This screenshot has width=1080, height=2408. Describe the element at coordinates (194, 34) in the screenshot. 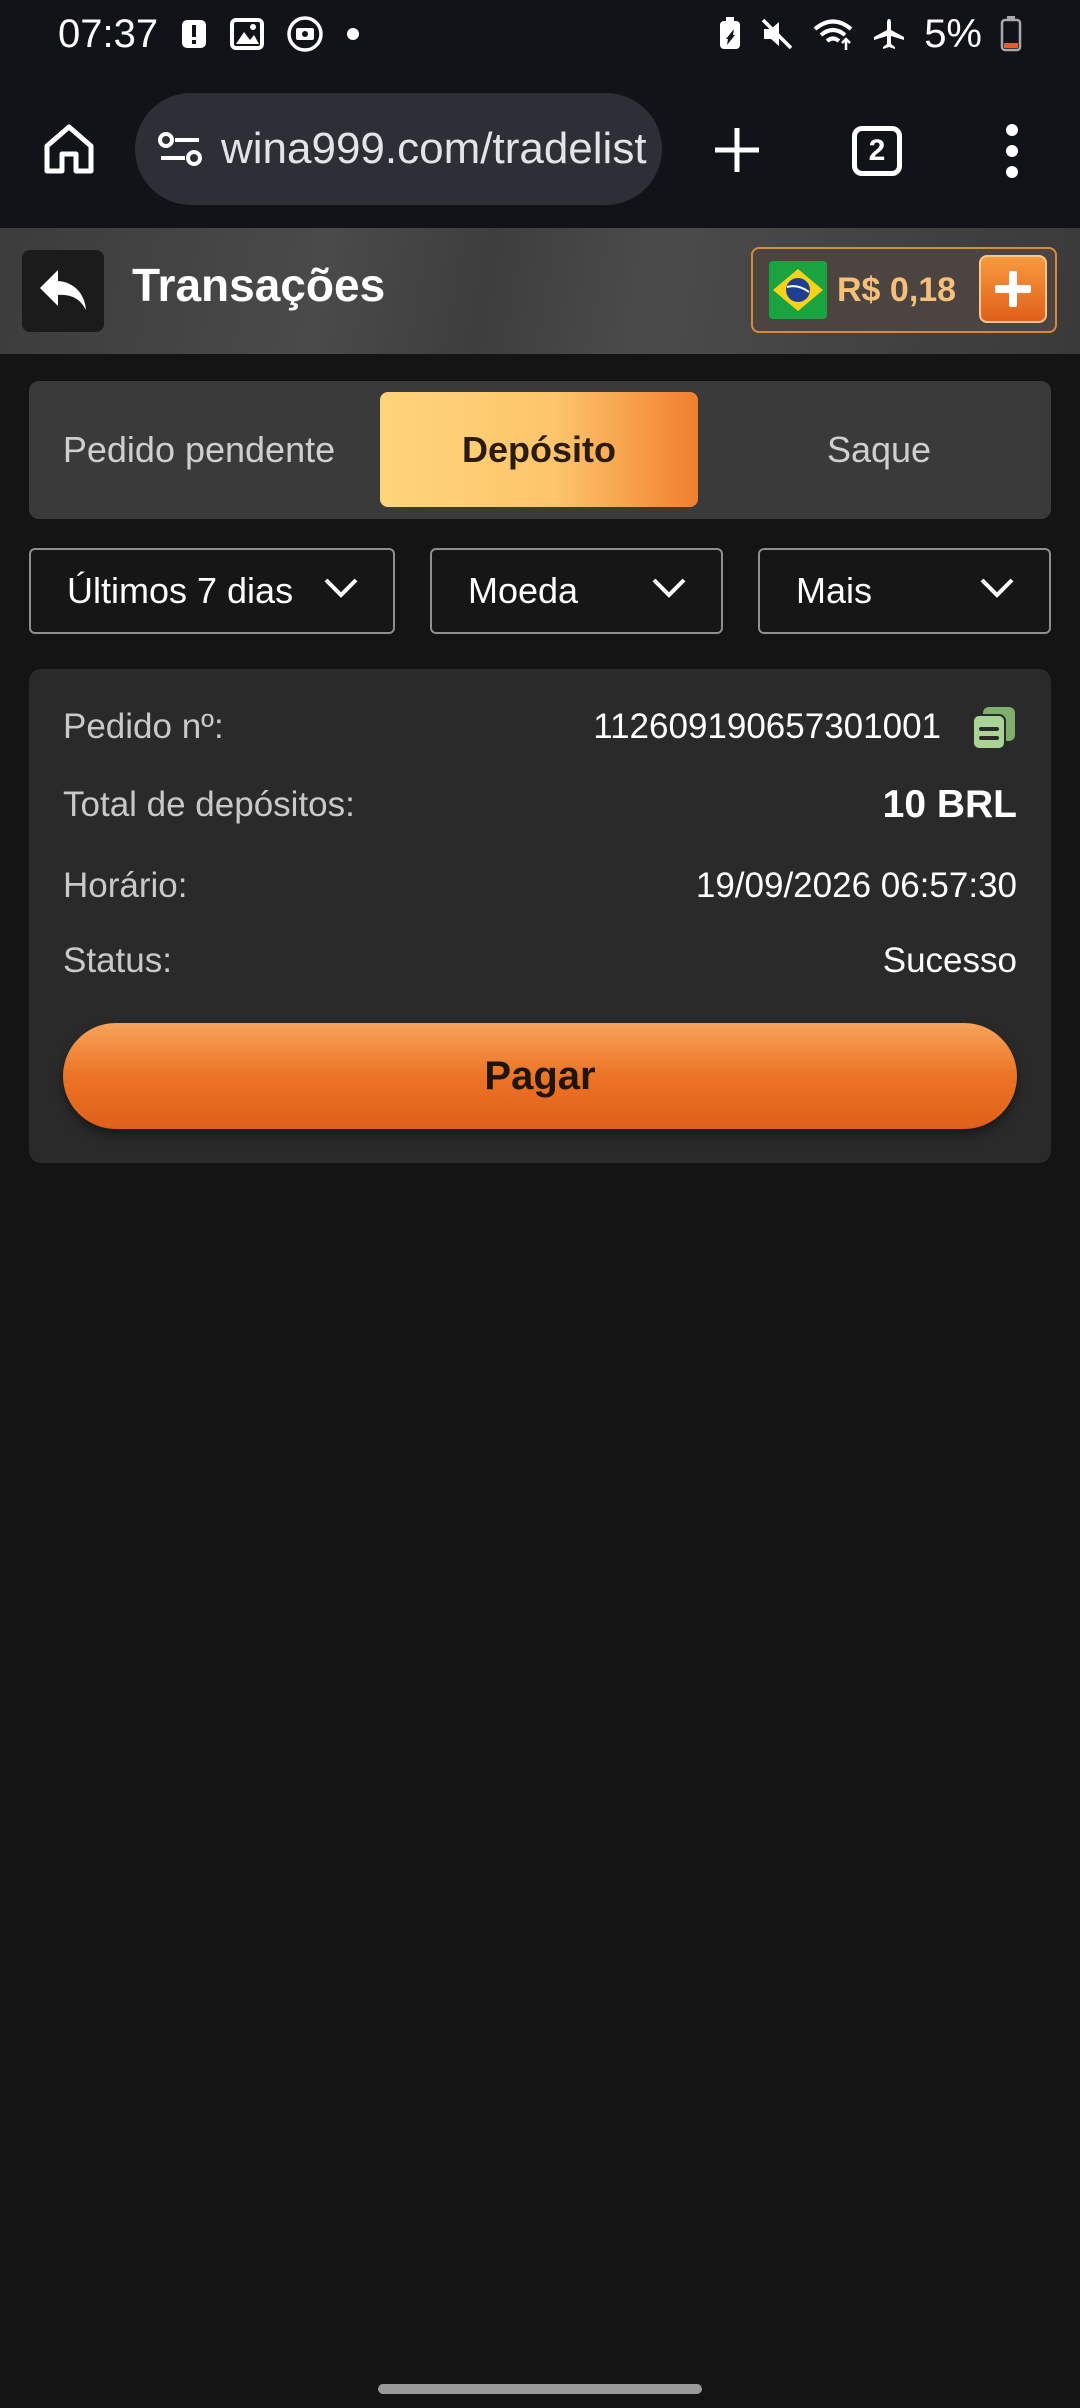

I see `alert-icon` at that location.